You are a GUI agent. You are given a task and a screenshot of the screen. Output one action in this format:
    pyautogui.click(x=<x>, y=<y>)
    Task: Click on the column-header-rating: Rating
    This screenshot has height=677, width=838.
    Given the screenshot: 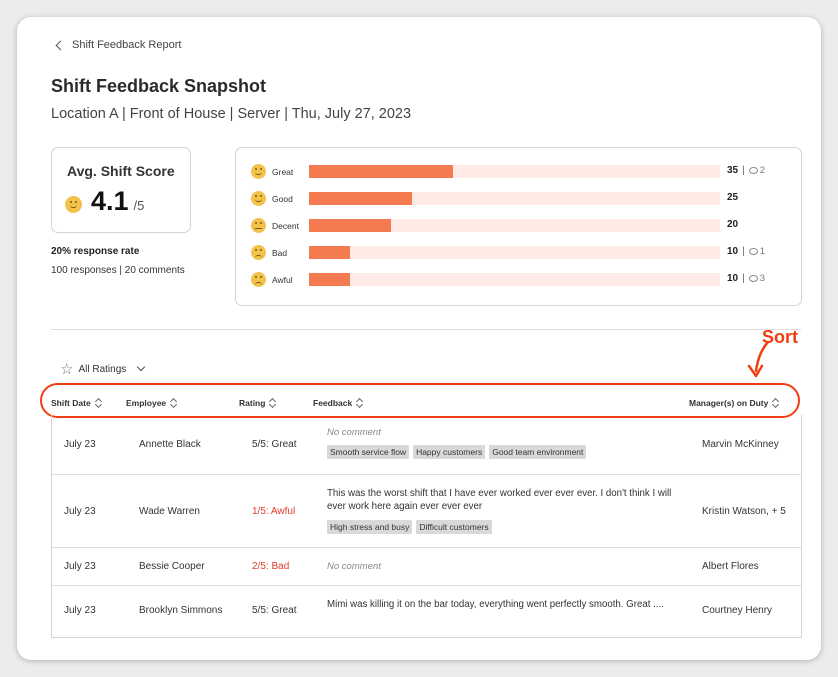 What is the action you would take?
    pyautogui.click(x=258, y=402)
    